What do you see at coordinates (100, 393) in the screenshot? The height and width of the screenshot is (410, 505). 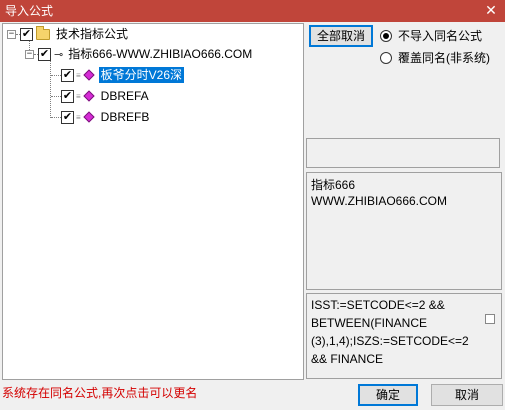 I see `status-message: 系统存在同名公式,再次点击可以更名` at bounding box center [100, 393].